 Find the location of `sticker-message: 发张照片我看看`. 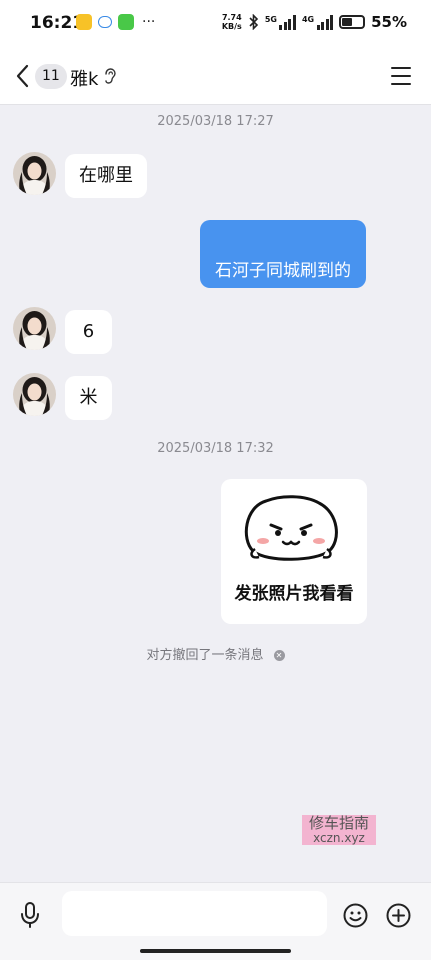

sticker-message: 发张照片我看看 is located at coordinates (294, 551).